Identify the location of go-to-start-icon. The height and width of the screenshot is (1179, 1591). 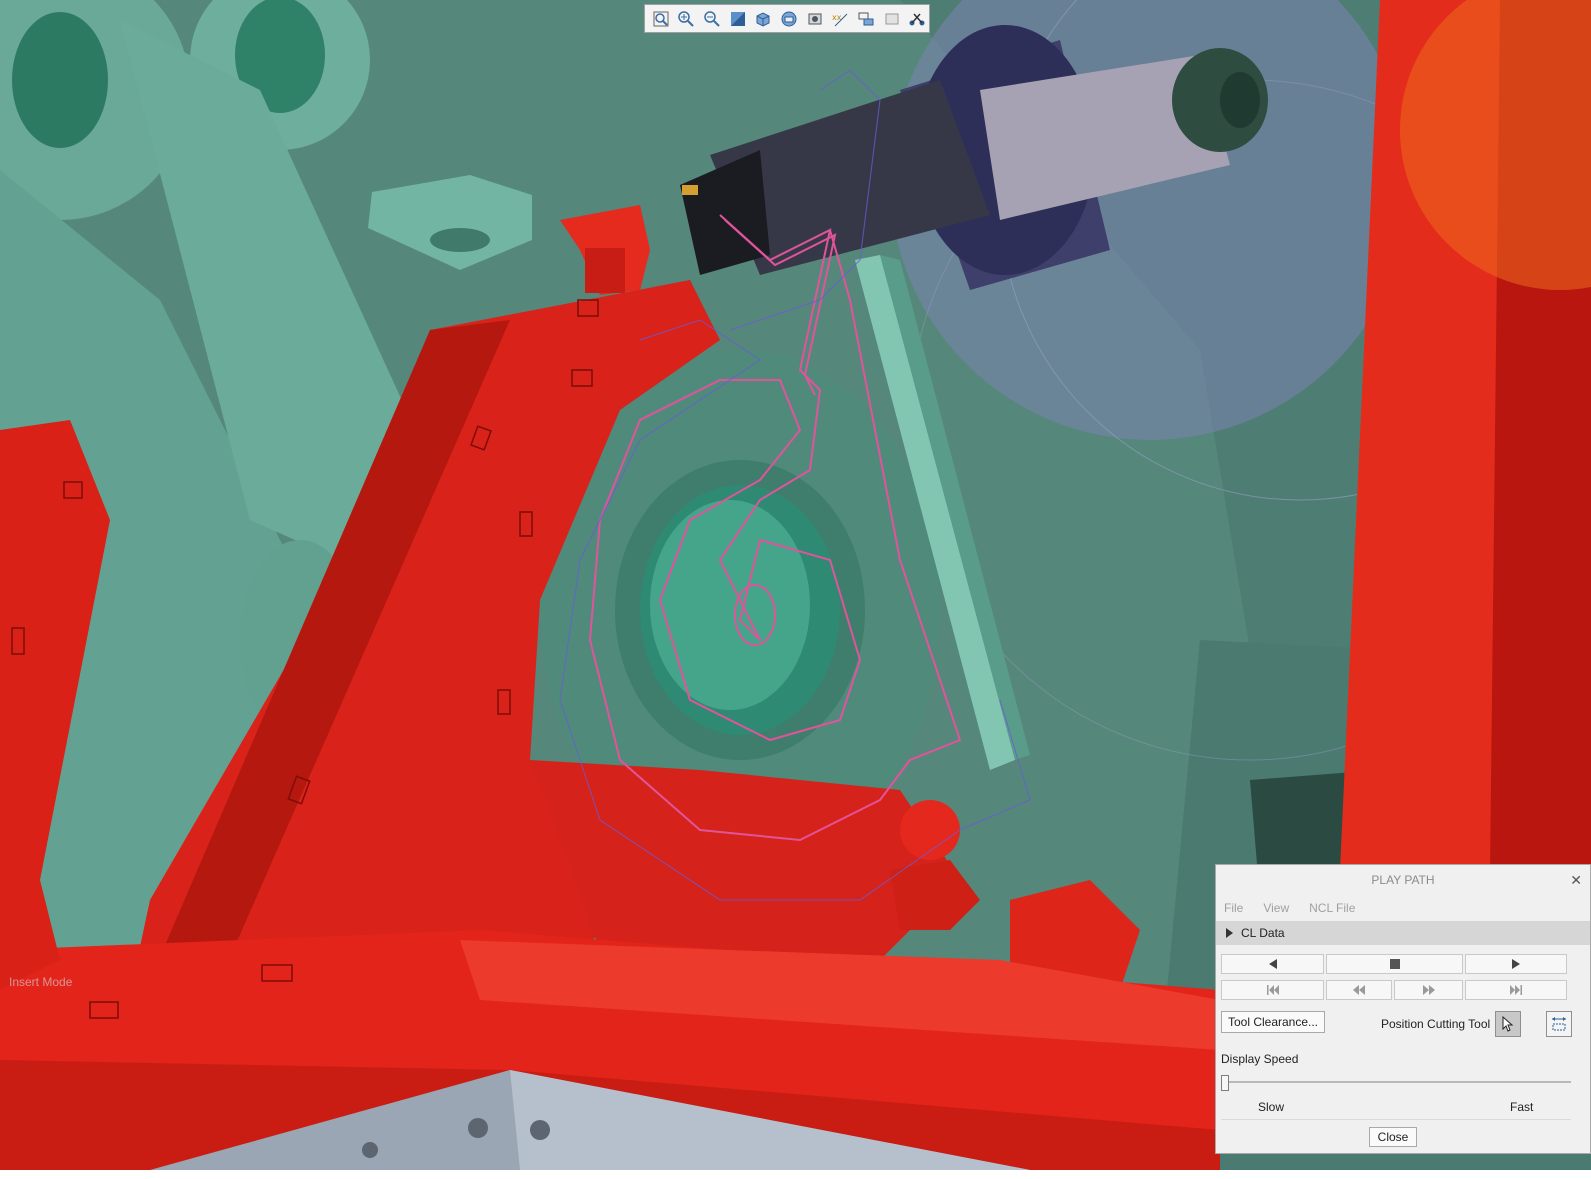
(1272, 990).